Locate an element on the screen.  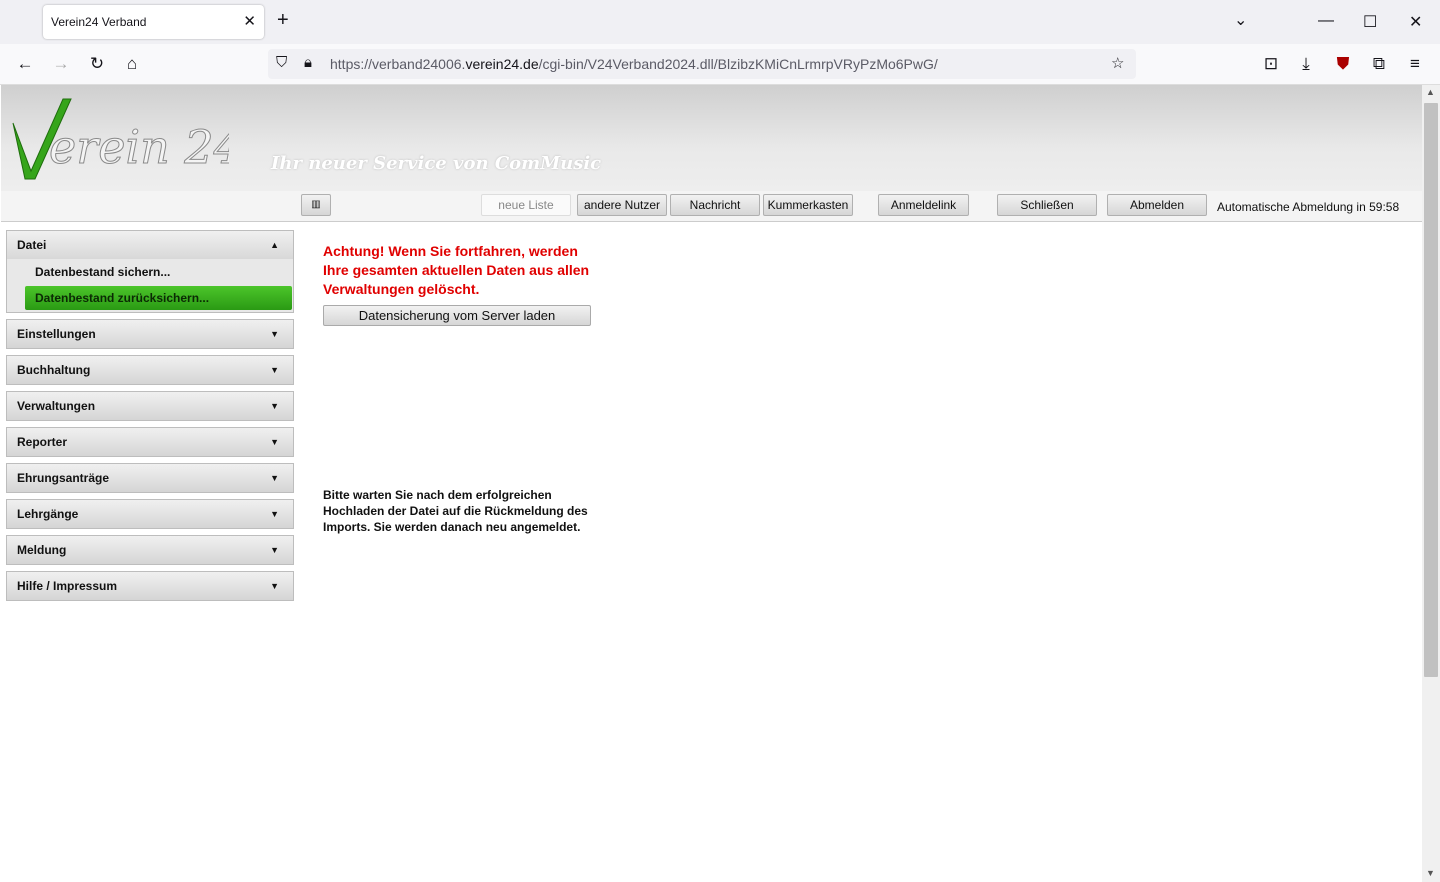
verein24-logo: erein 24 is located at coordinates (120, 139).